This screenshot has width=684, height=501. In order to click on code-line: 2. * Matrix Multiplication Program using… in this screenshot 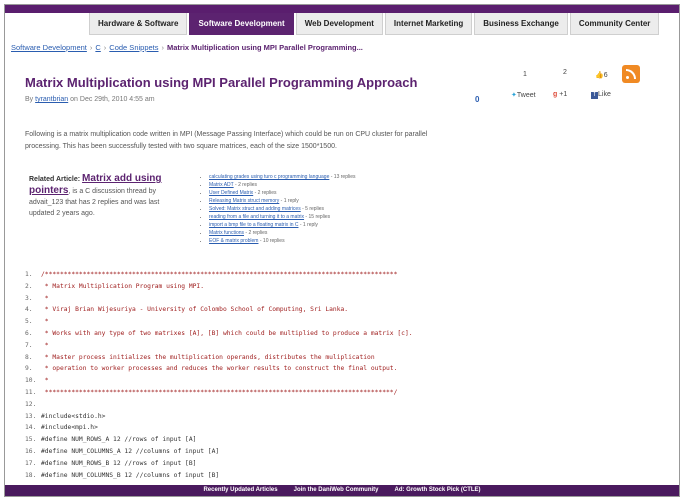, I will do `click(350, 287)`.